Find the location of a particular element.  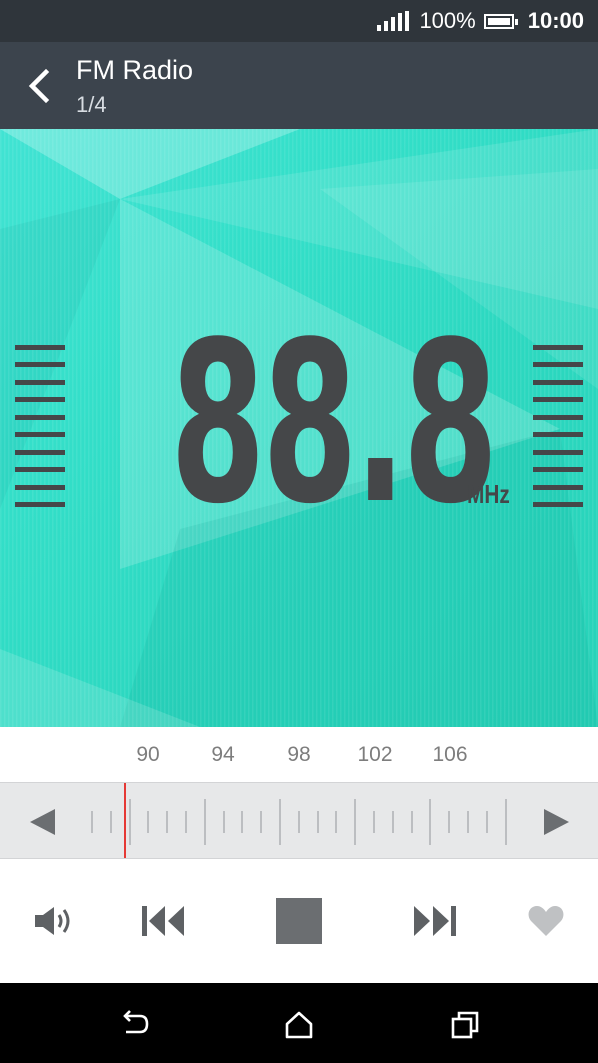

battery-icon is located at coordinates (500, 21).